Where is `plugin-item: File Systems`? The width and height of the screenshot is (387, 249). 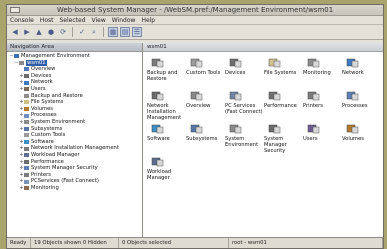 plugin-item: File Systems is located at coordinates (284, 66).